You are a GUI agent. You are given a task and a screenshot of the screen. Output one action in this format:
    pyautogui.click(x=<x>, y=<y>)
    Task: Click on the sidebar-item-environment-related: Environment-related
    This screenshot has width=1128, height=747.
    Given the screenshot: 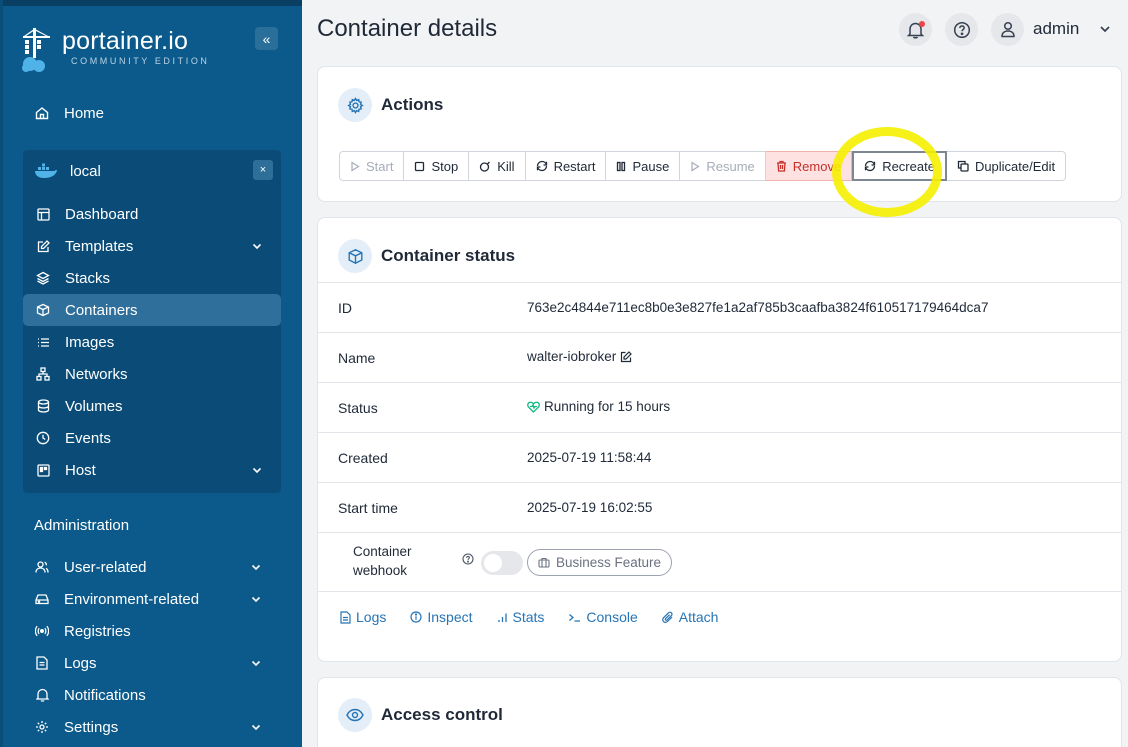 What is the action you would take?
    pyautogui.click(x=159, y=599)
    